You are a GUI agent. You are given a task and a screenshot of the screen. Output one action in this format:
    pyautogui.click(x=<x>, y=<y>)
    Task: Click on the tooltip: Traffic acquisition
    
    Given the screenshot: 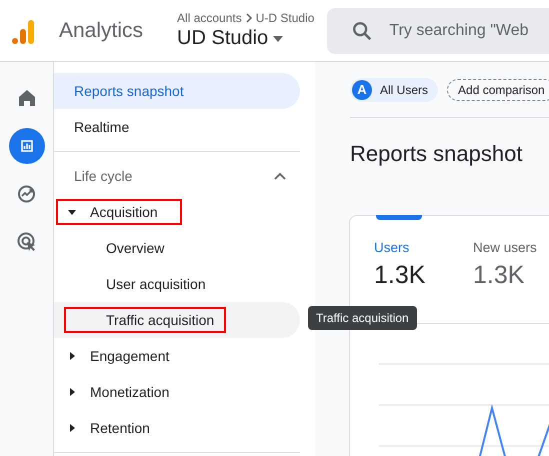 What is the action you would take?
    pyautogui.click(x=362, y=318)
    